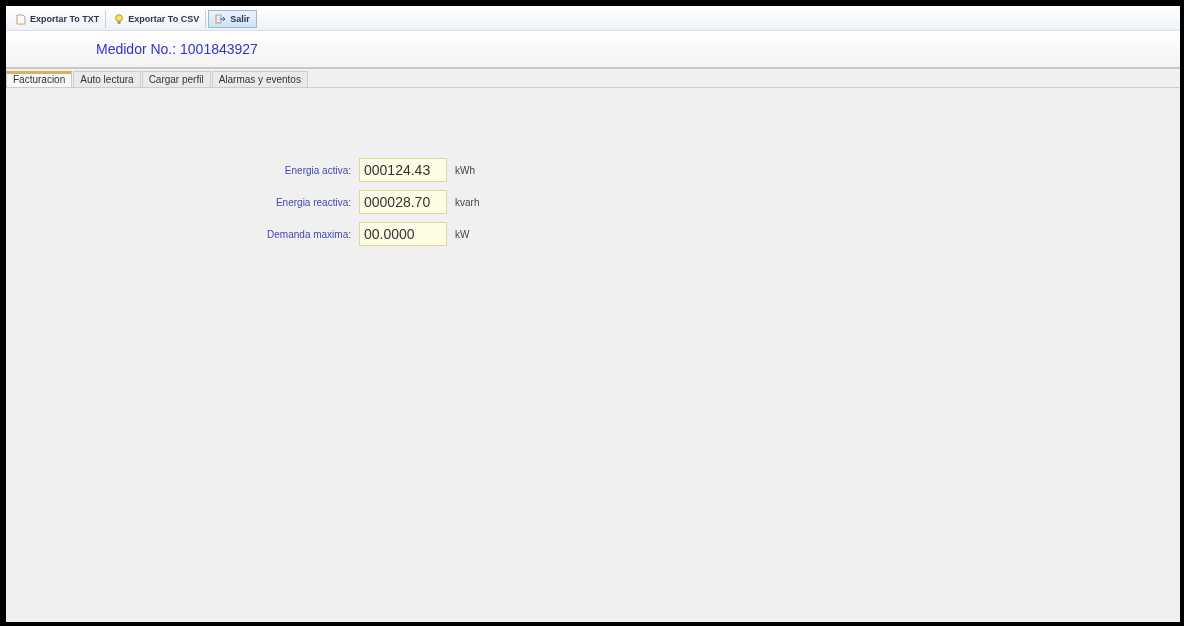 The height and width of the screenshot is (626, 1184). What do you see at coordinates (403, 234) in the screenshot?
I see `value-field: 00.0000` at bounding box center [403, 234].